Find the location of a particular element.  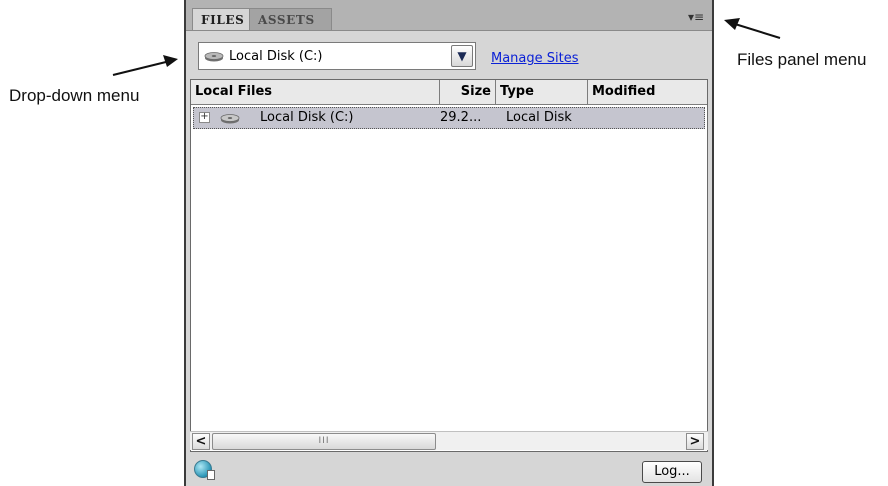

panel-tab-bar: FILES ASSETS ▾≡ is located at coordinates (449, 15).